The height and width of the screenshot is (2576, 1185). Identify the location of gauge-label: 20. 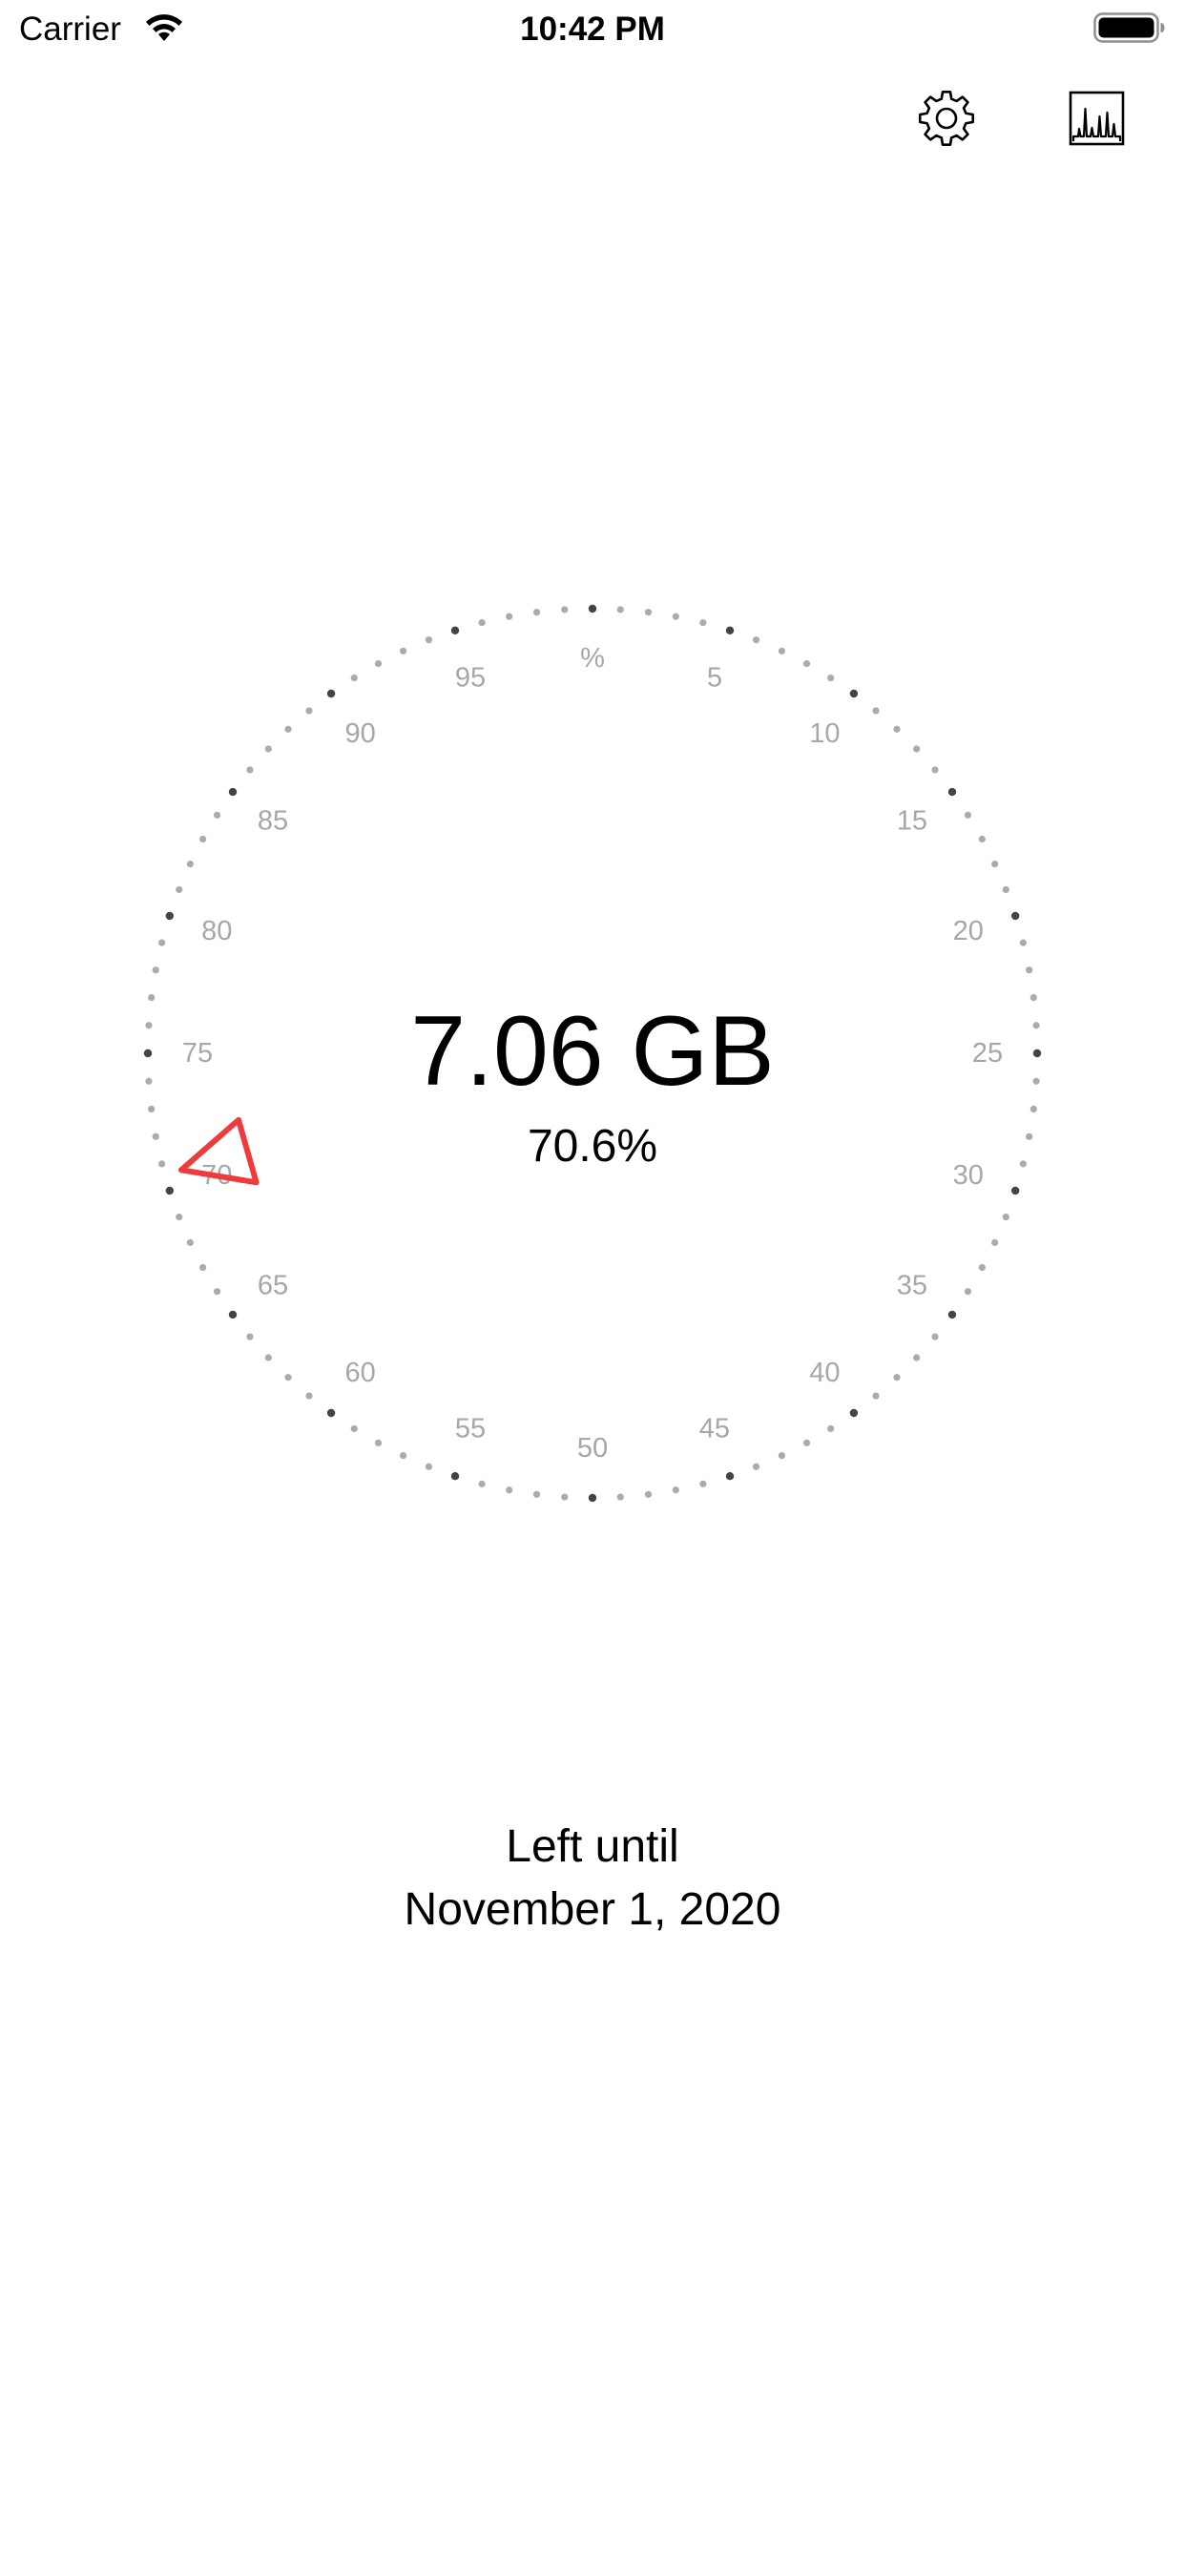
(968, 931).